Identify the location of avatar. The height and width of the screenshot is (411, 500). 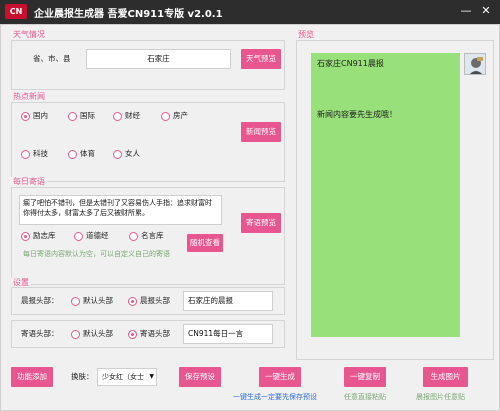
(475, 64).